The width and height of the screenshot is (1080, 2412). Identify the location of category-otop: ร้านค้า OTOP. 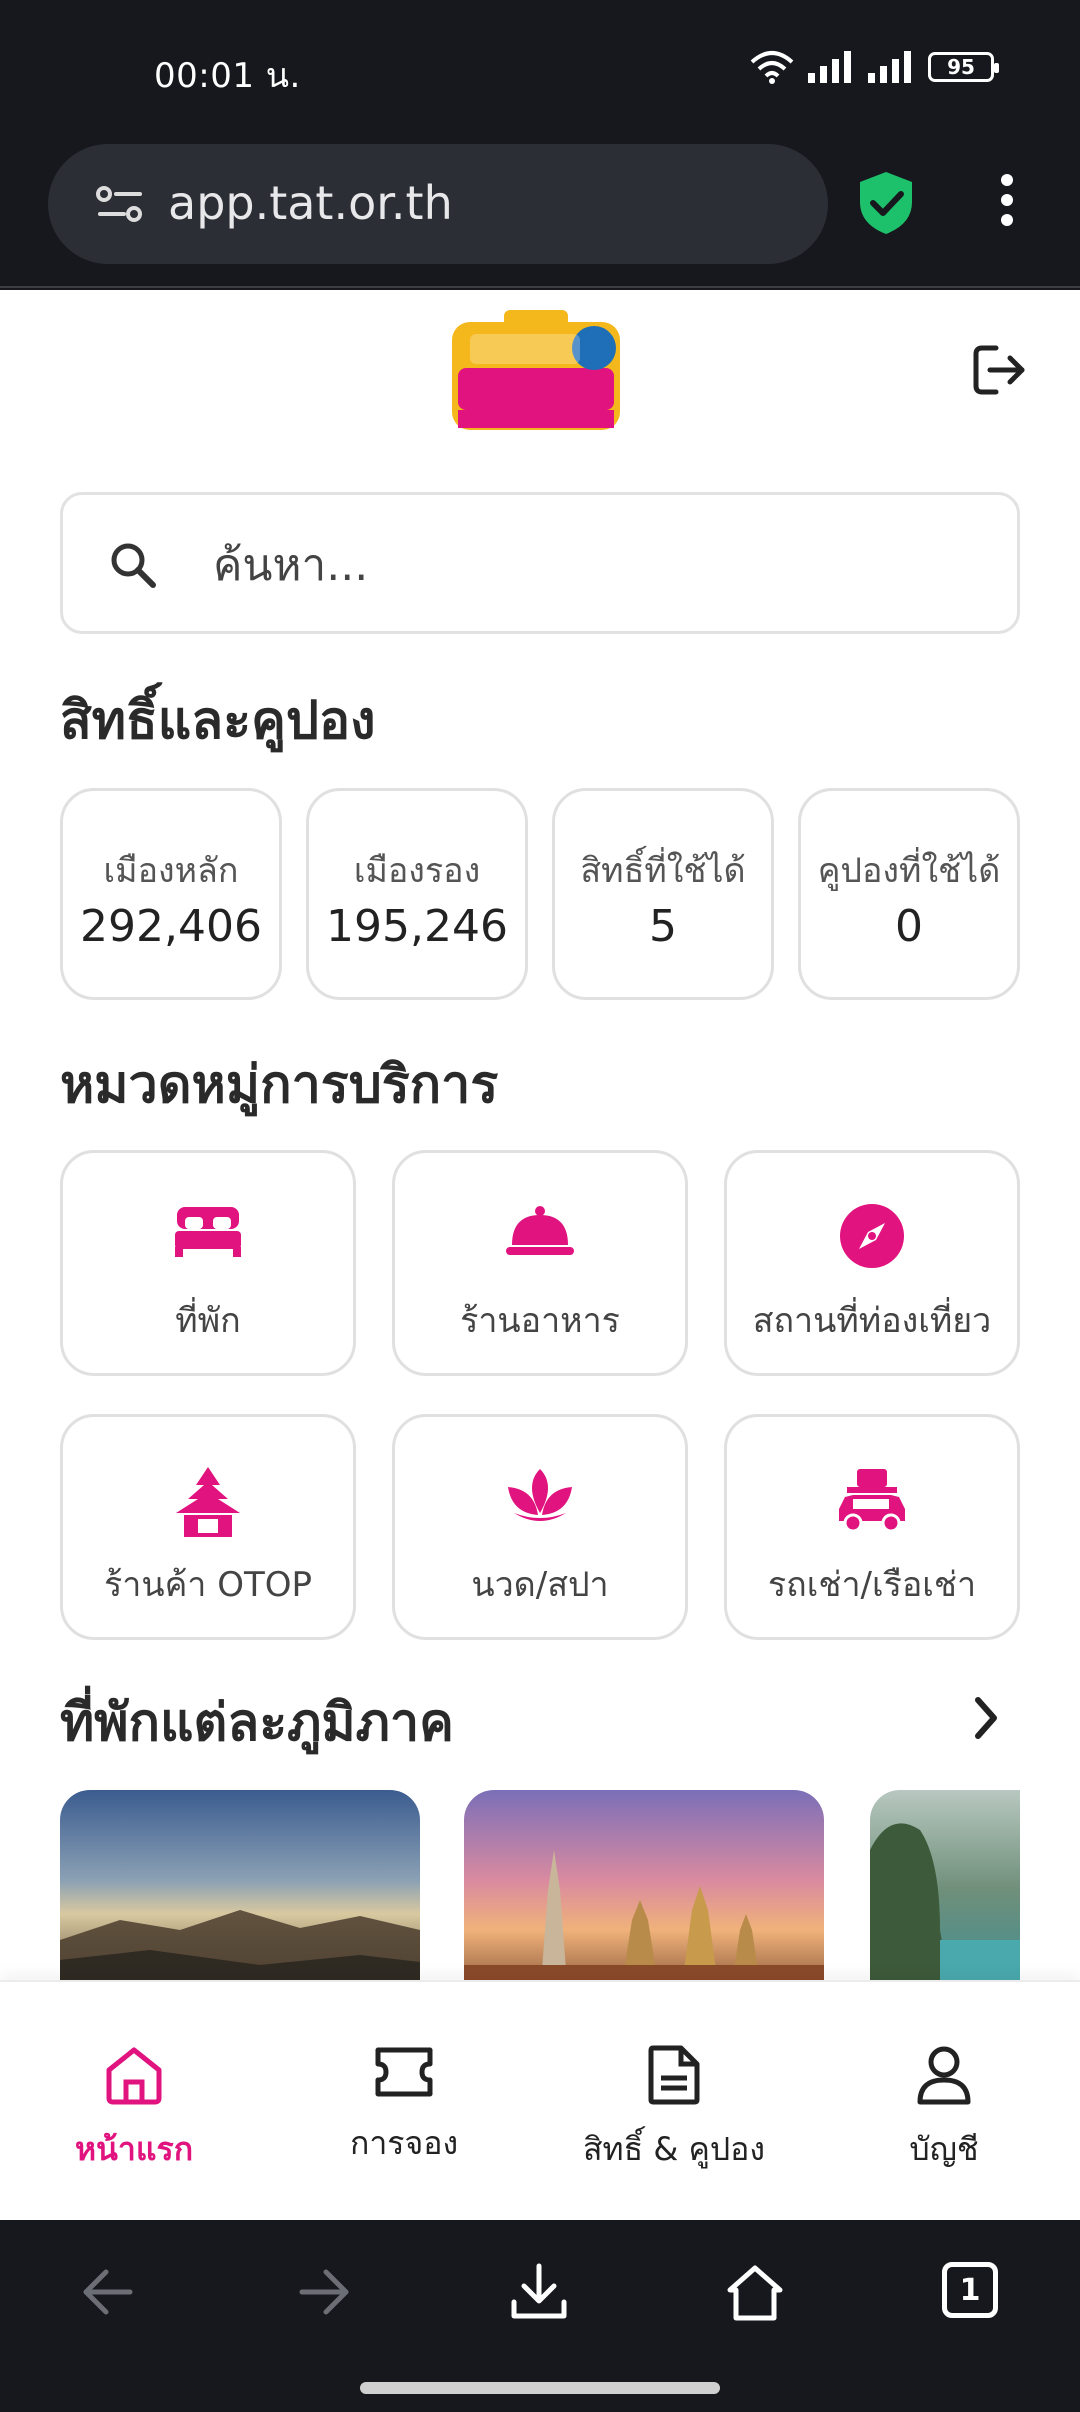
(208, 1527).